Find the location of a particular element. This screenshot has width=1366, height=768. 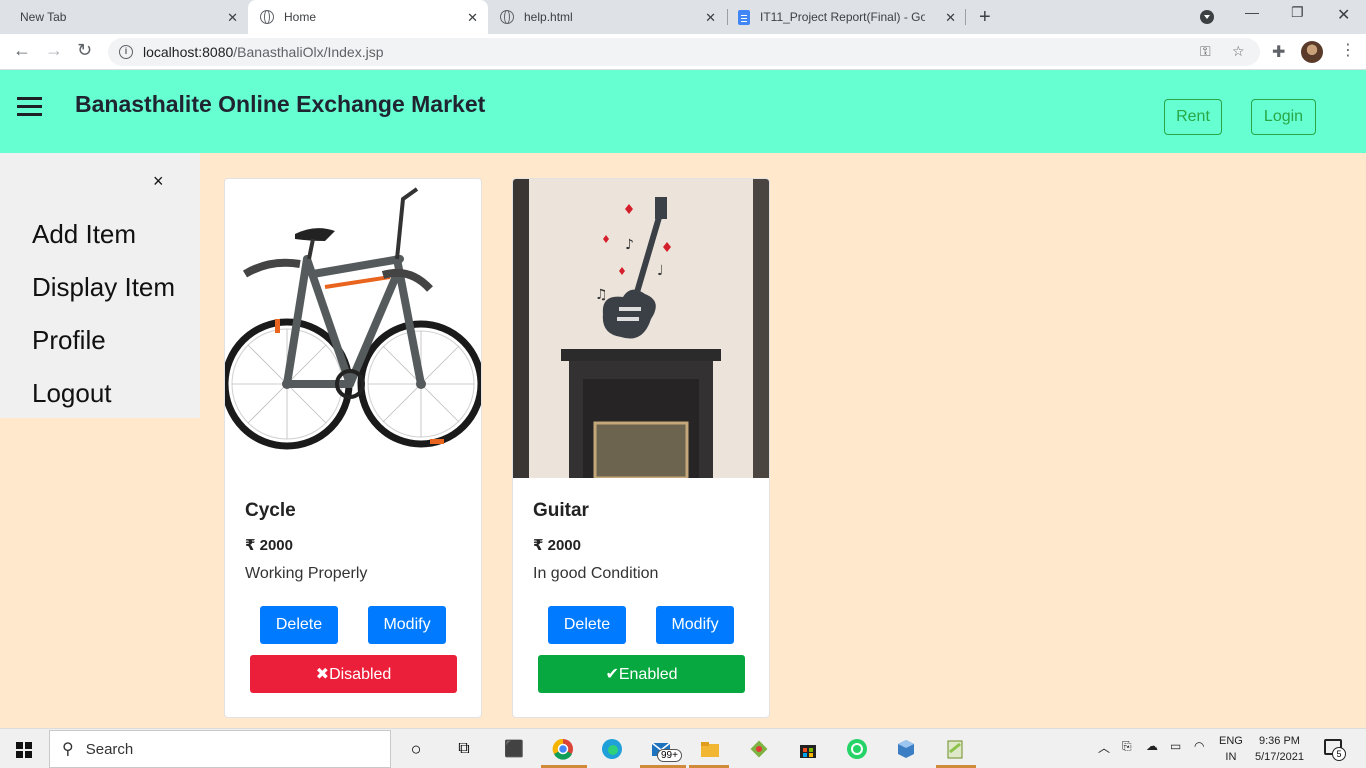

side-menu: × Add Item Display Item Profile Logout is located at coordinates (100, 285).